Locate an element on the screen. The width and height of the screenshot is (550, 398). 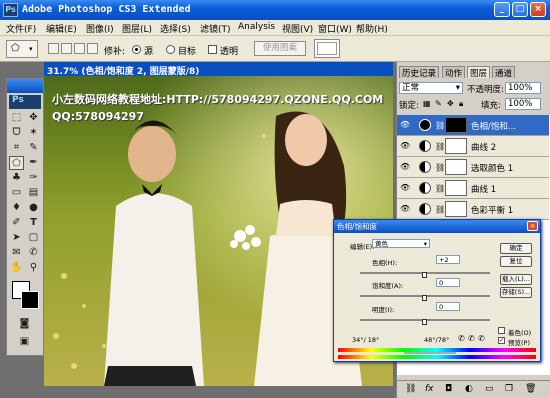
hue-input: +2 is located at coordinates (448, 259).